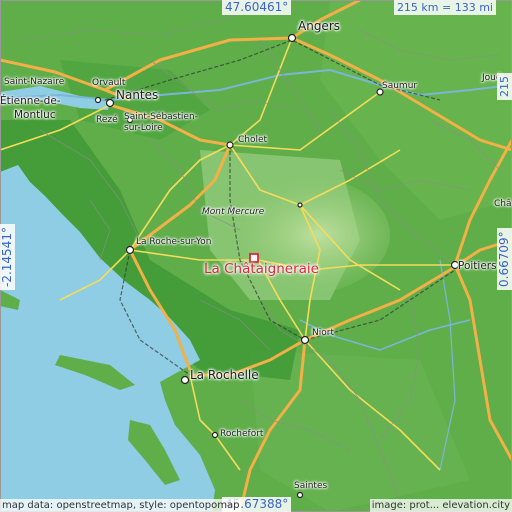 The image size is (512, 512). I want to click on city-label-angers: Angers, so click(319, 26).